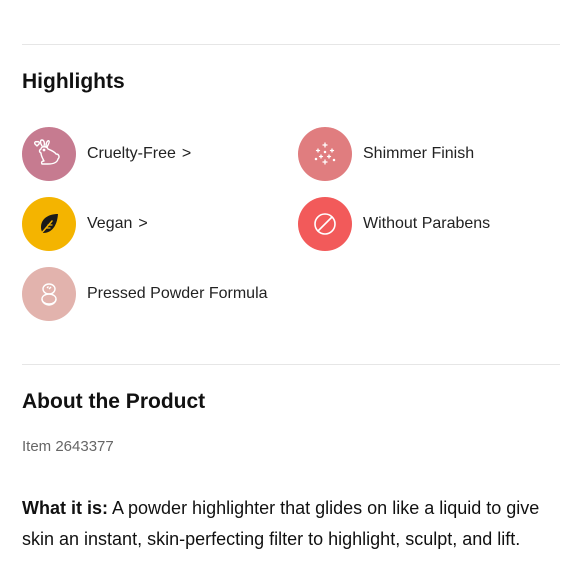 This screenshot has width=580, height=580. I want to click on highlight-pressed-powder-formula: Pressed Powder Formula, so click(145, 294).